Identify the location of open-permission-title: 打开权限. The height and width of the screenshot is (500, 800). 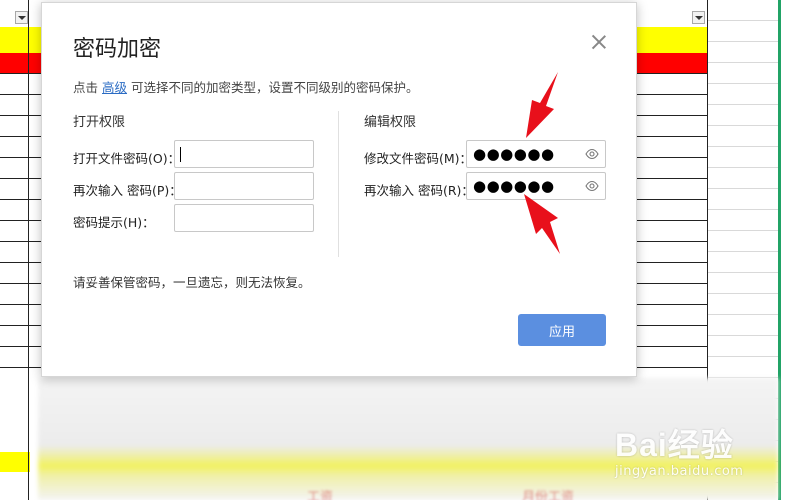
(99, 122).